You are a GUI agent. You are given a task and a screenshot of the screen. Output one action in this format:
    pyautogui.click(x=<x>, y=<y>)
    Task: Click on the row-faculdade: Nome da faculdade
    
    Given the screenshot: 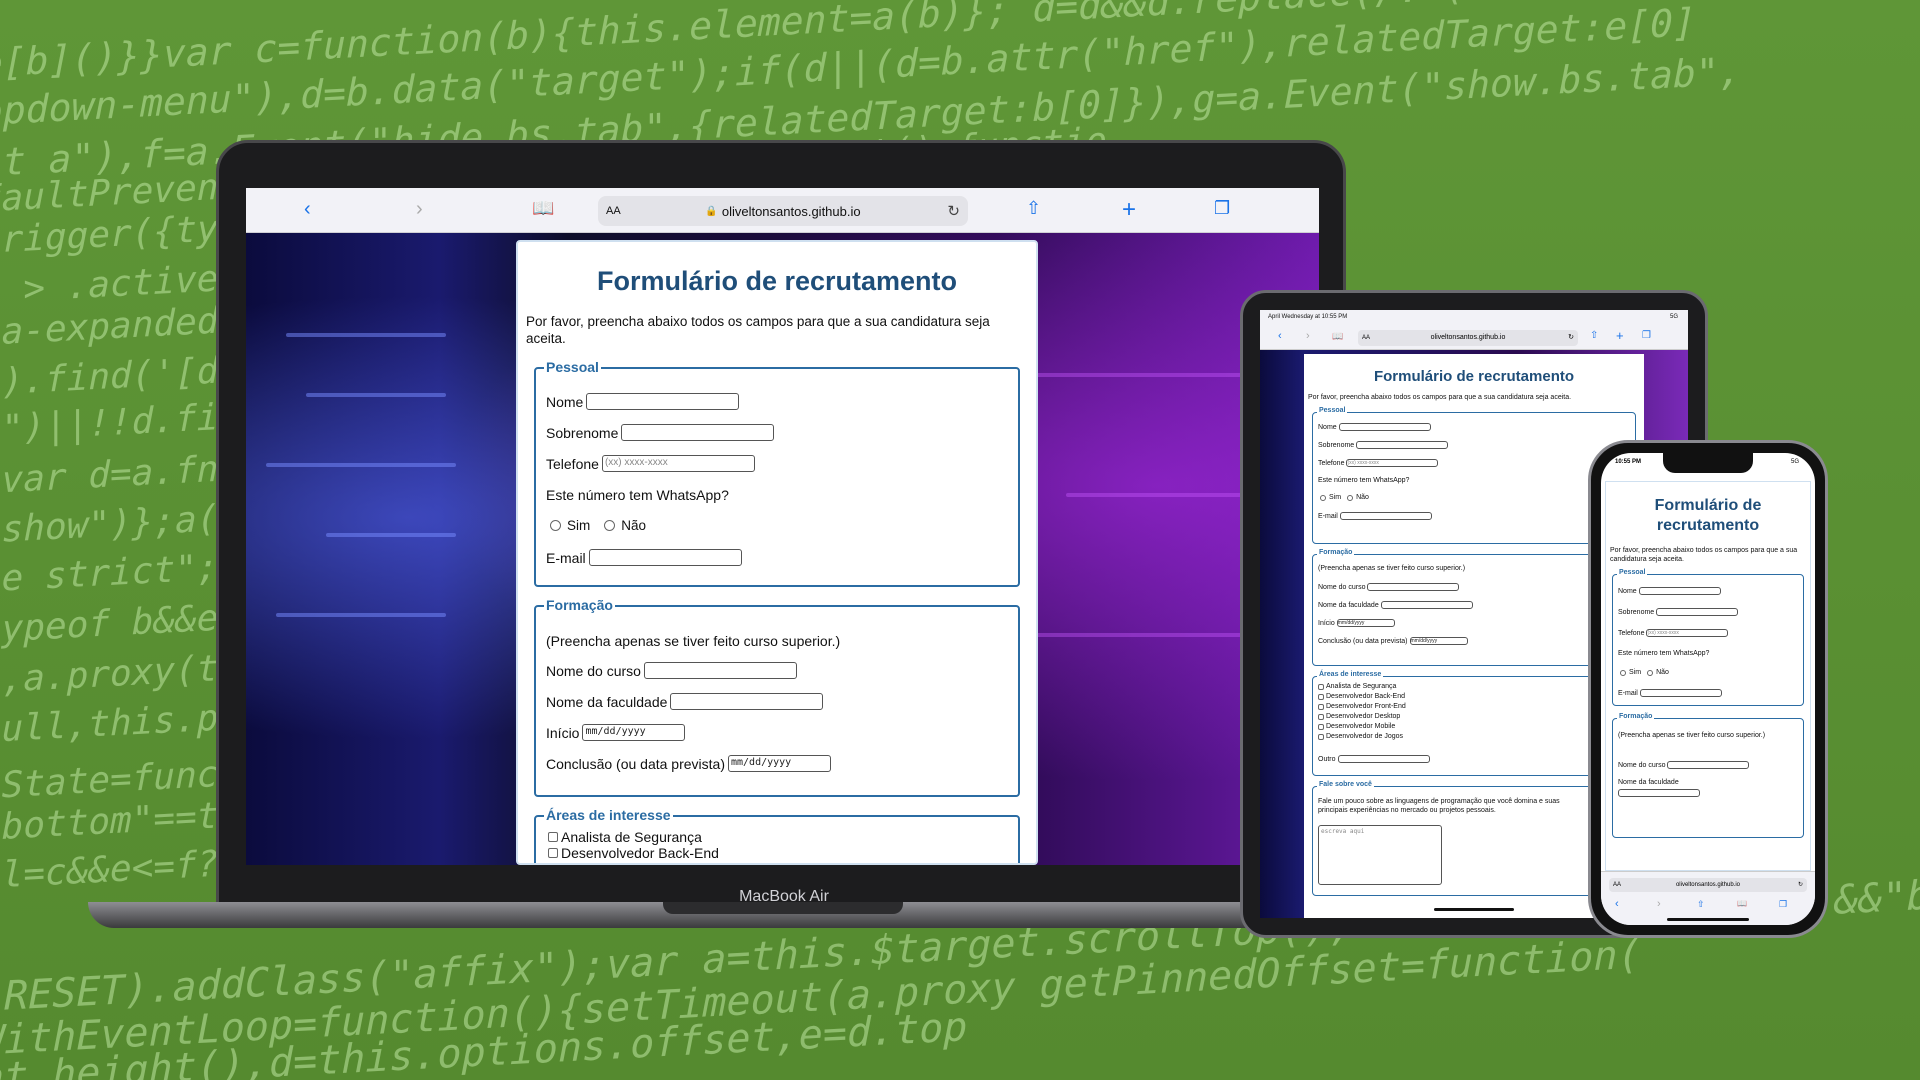 What is the action you would take?
    pyautogui.click(x=685, y=701)
    